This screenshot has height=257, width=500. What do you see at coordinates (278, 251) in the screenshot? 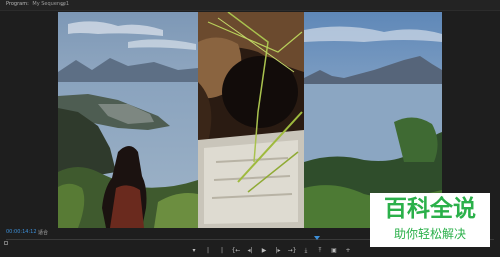
I see `step-forward-icon: |▸` at bounding box center [278, 251].